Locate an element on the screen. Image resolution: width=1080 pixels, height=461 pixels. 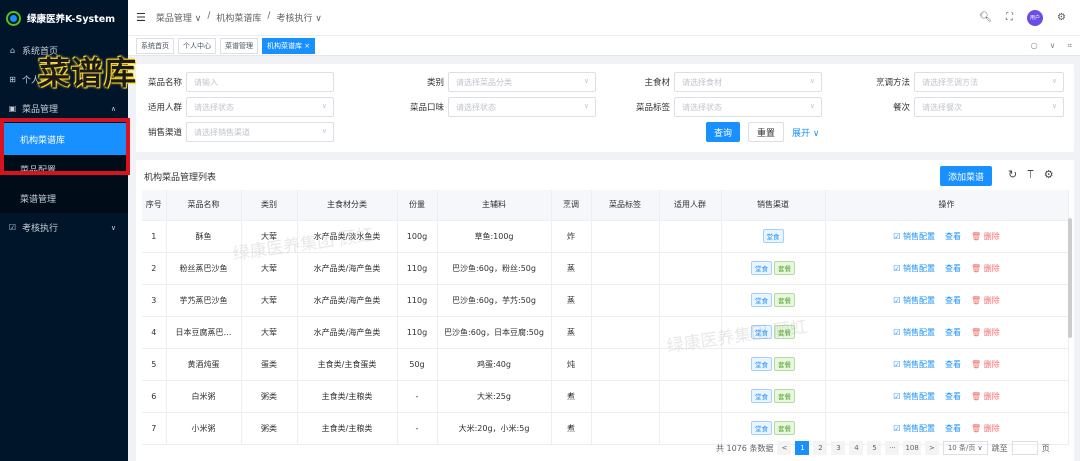
goto-page-input is located at coordinates (1024, 448).